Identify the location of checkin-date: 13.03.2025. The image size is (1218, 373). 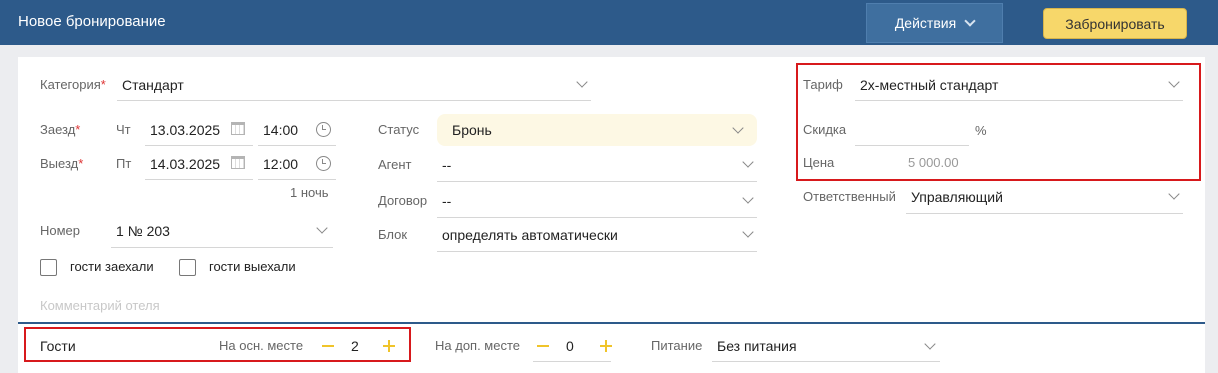
(185, 130).